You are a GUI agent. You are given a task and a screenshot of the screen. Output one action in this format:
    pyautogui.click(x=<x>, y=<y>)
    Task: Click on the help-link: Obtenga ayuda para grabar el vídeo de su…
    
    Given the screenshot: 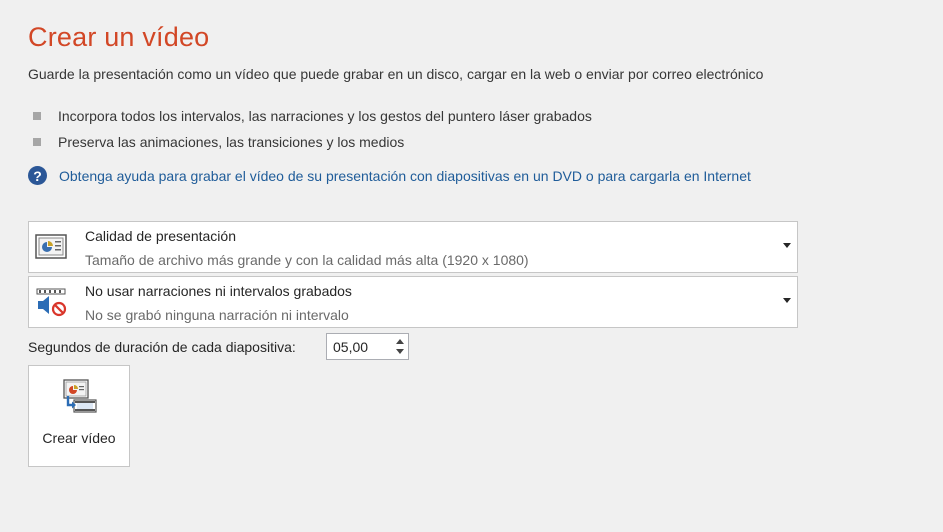 What is the action you would take?
    pyautogui.click(x=405, y=176)
    